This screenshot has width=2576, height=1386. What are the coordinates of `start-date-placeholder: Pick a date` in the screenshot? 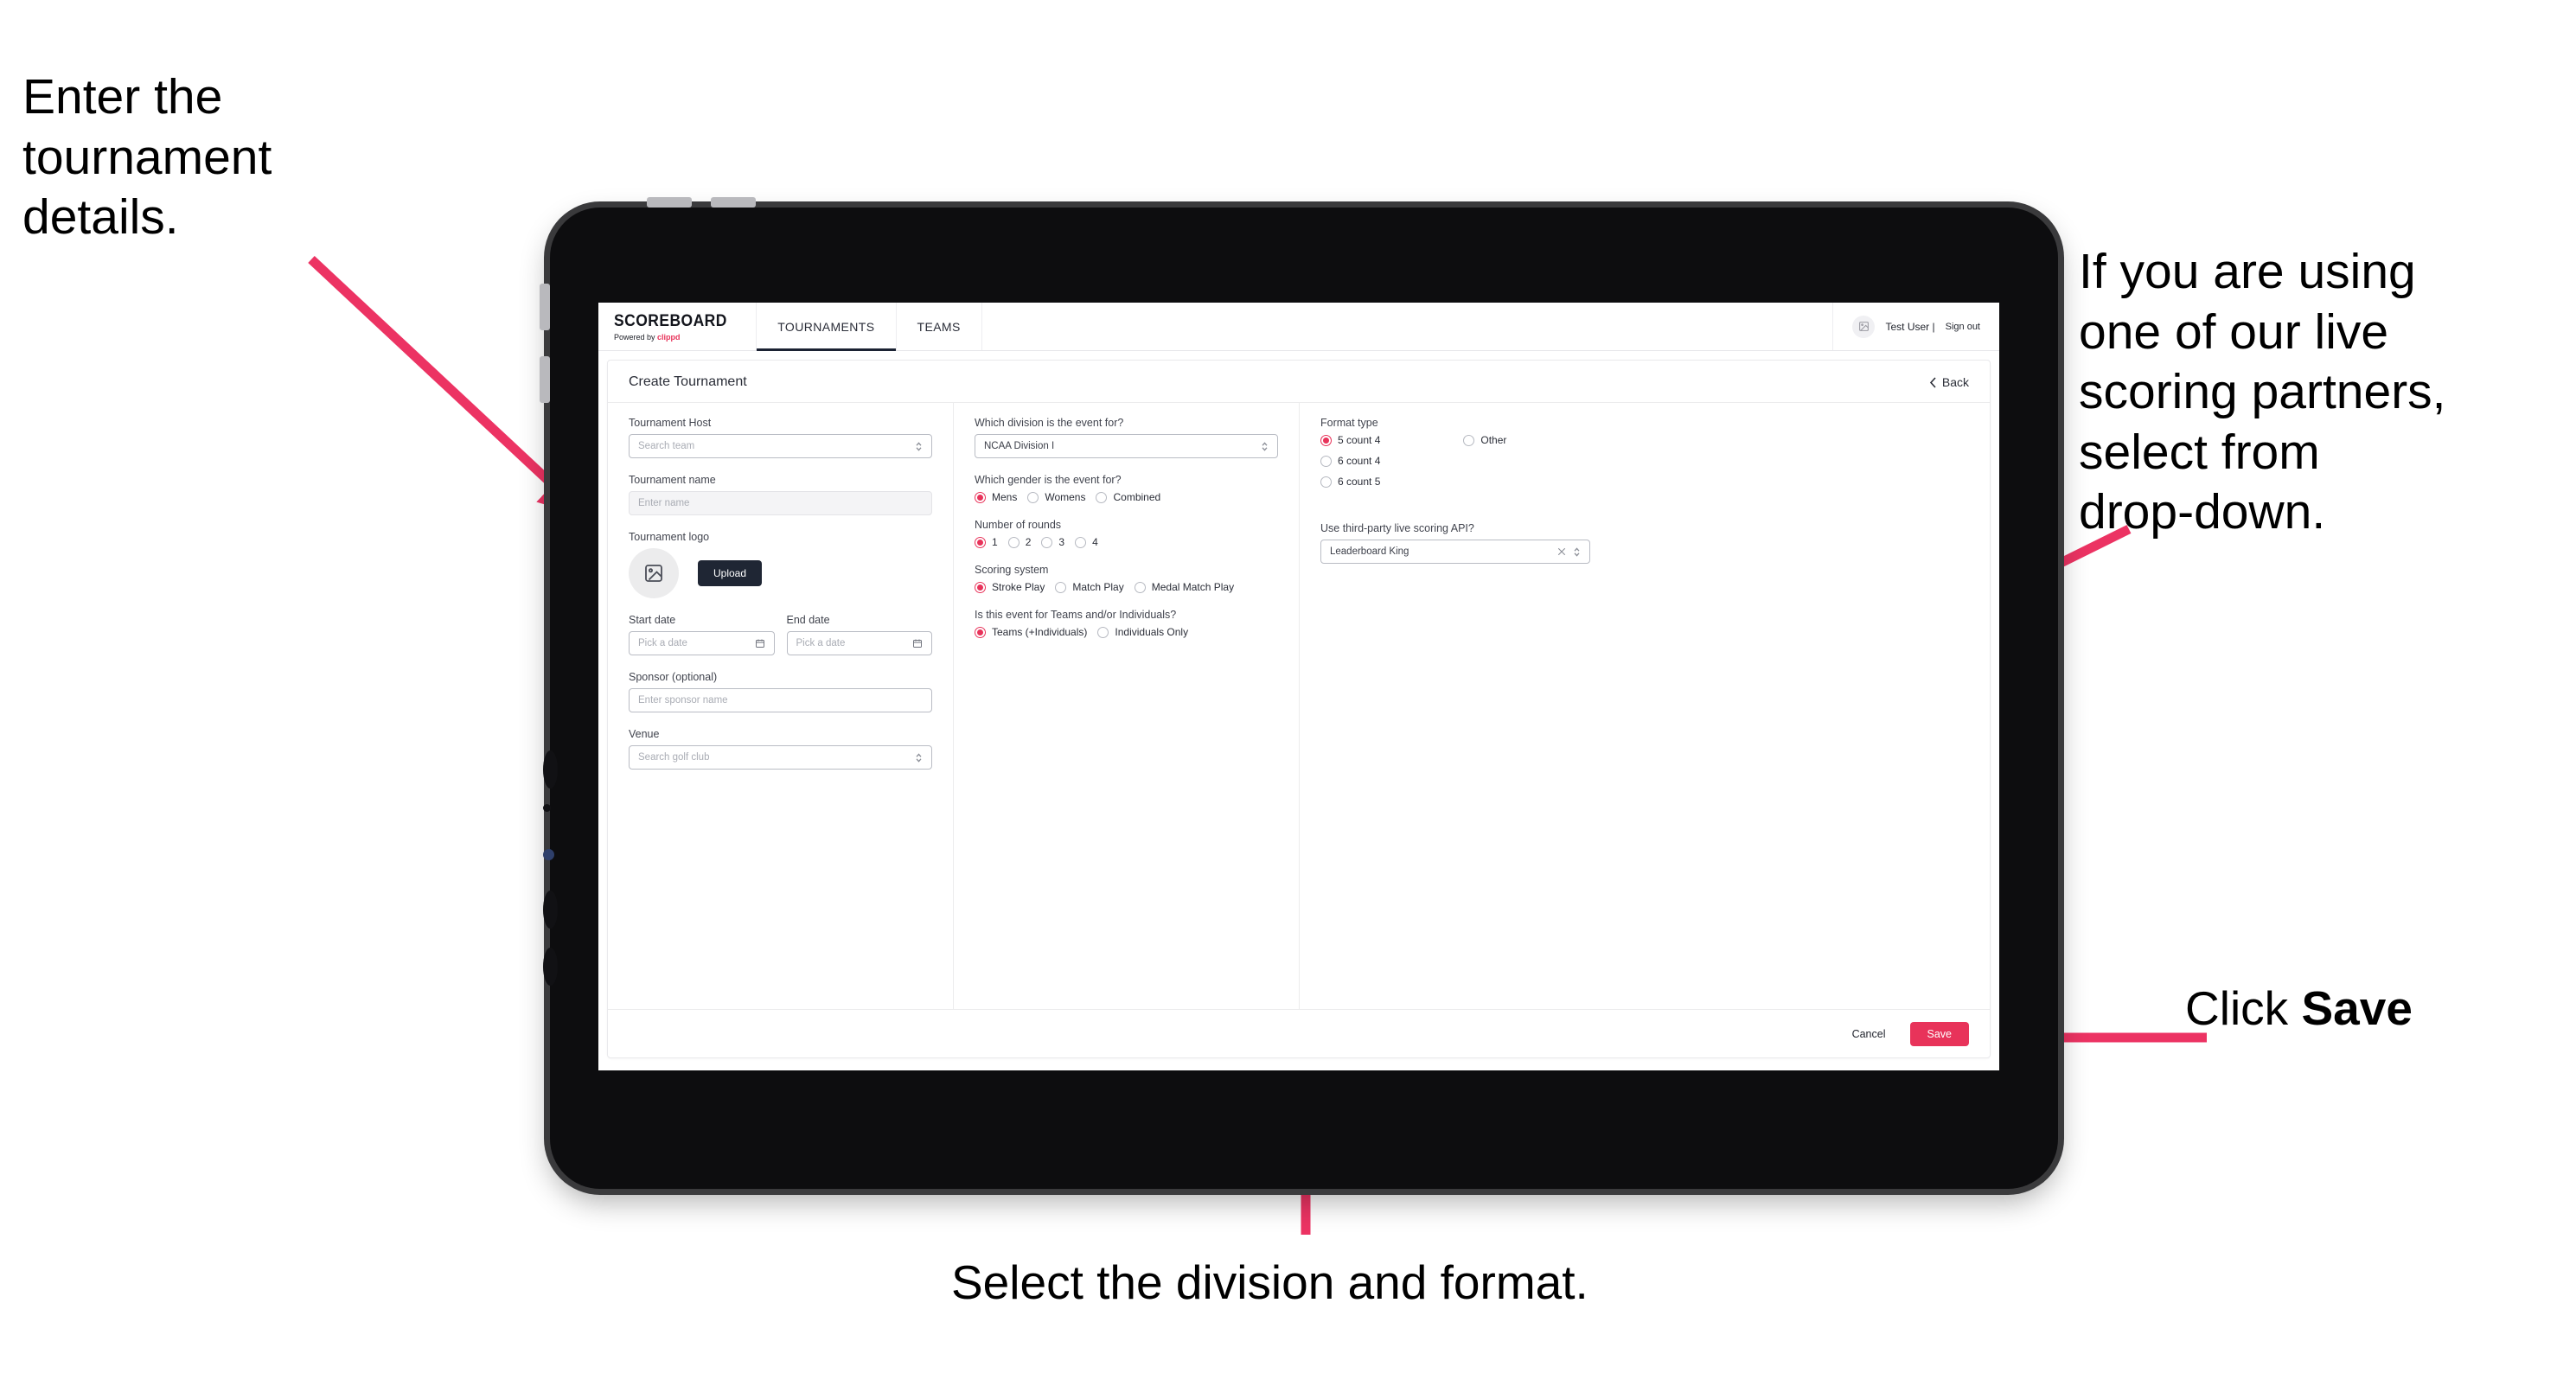 It's located at (663, 643).